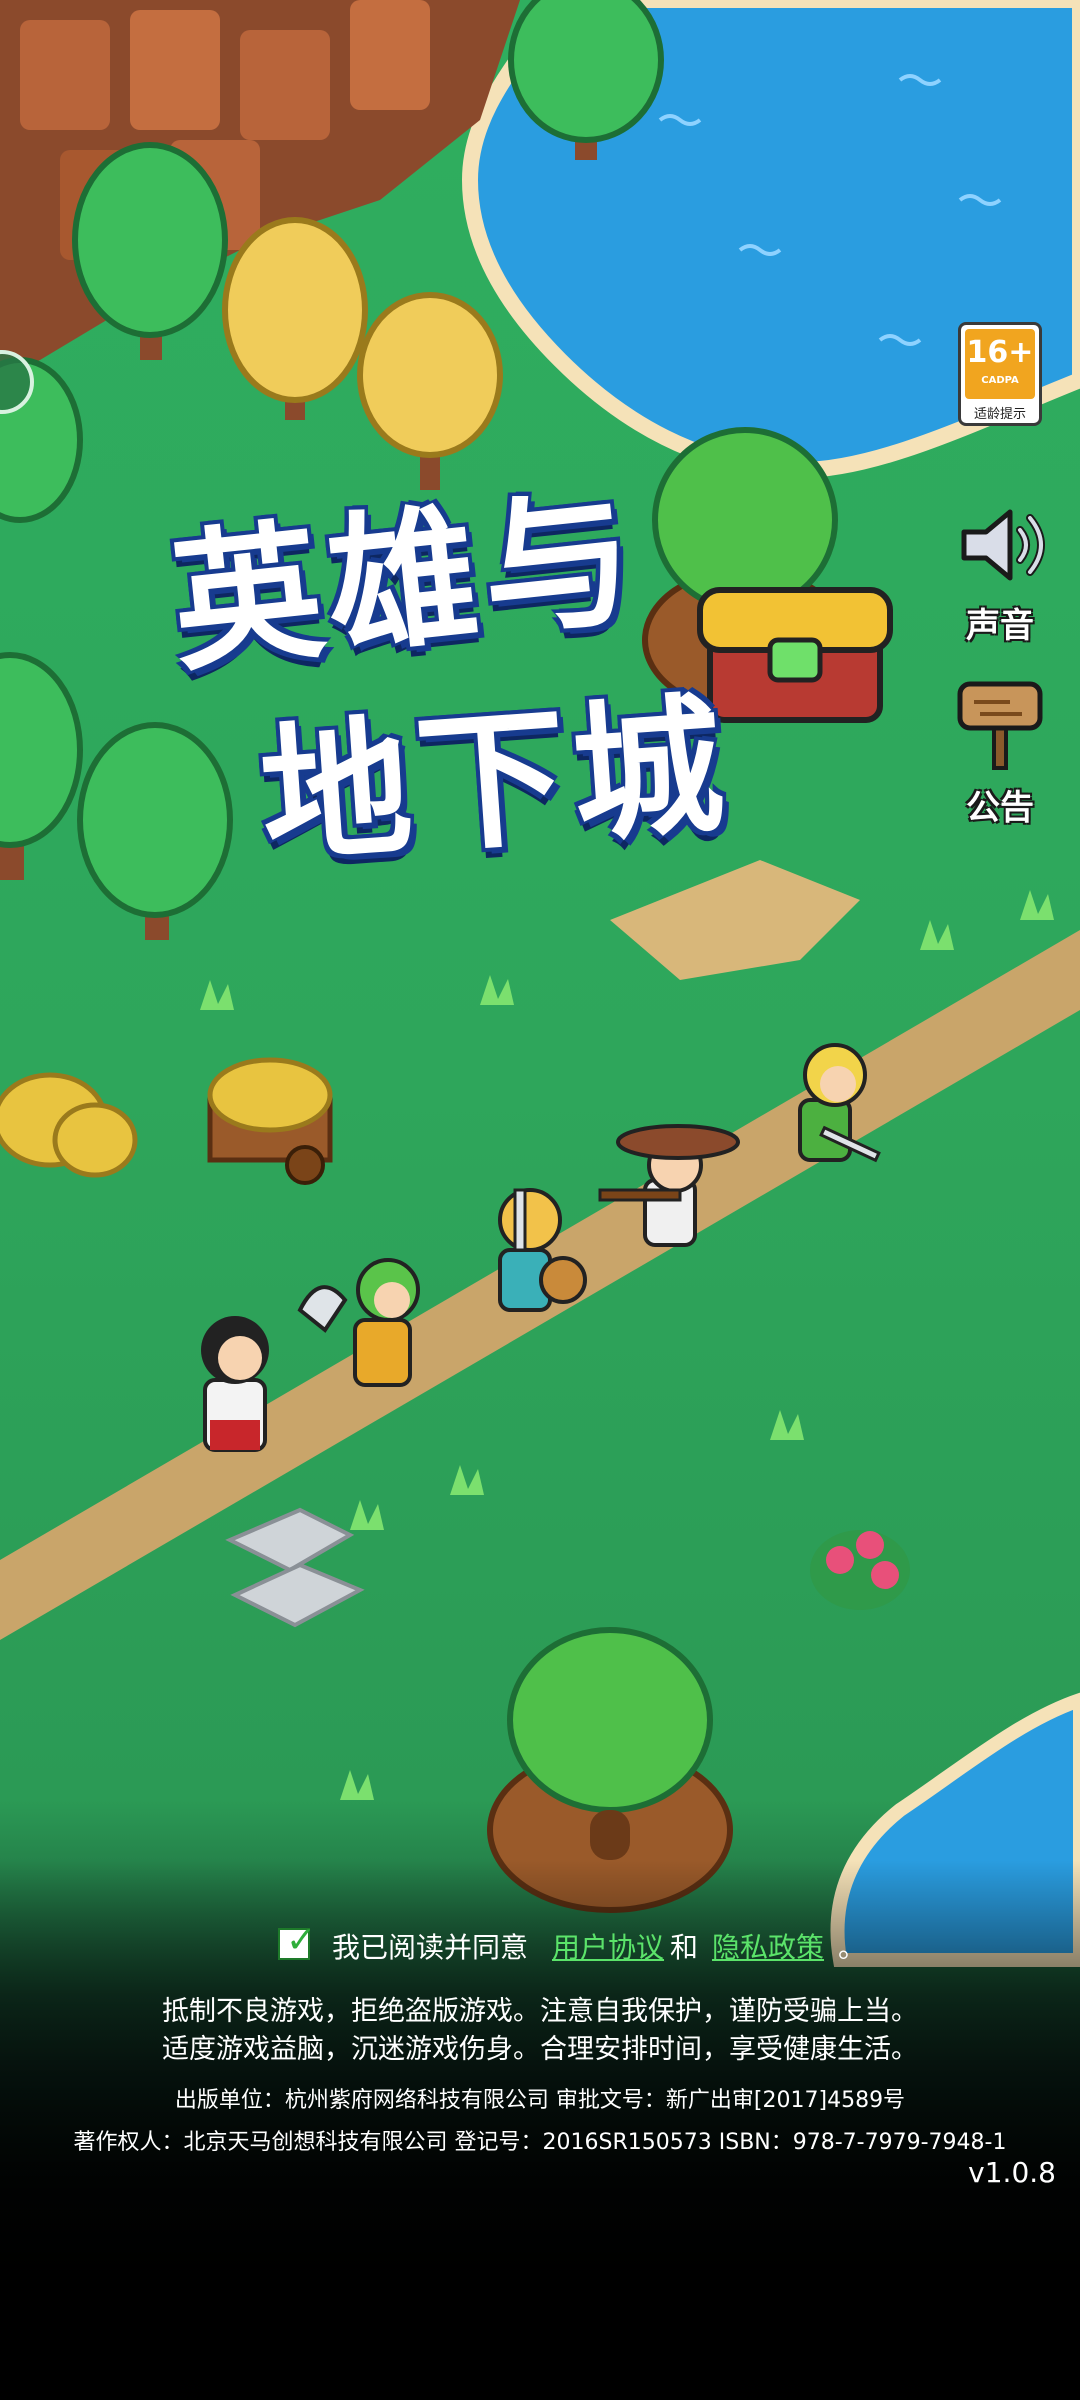 The height and width of the screenshot is (2400, 1080). What do you see at coordinates (1000, 725) in the screenshot?
I see `signboard-icon` at bounding box center [1000, 725].